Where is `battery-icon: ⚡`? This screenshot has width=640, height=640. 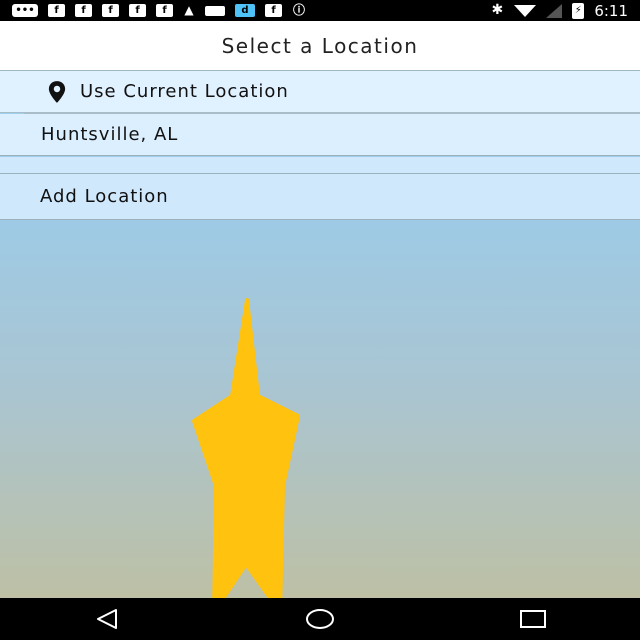 battery-icon: ⚡ is located at coordinates (578, 10).